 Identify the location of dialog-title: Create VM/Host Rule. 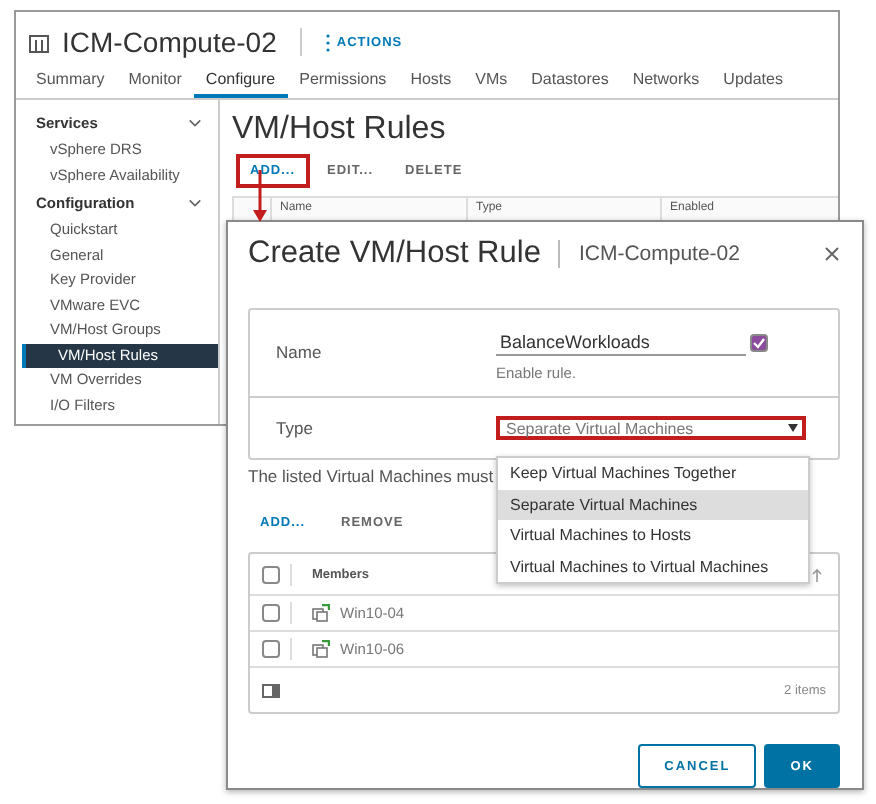
(394, 253).